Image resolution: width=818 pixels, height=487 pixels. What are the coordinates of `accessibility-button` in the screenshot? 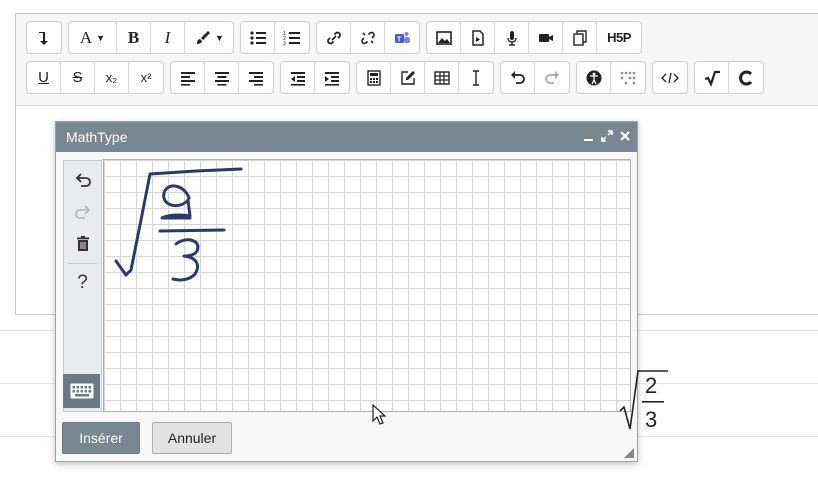 It's located at (594, 77).